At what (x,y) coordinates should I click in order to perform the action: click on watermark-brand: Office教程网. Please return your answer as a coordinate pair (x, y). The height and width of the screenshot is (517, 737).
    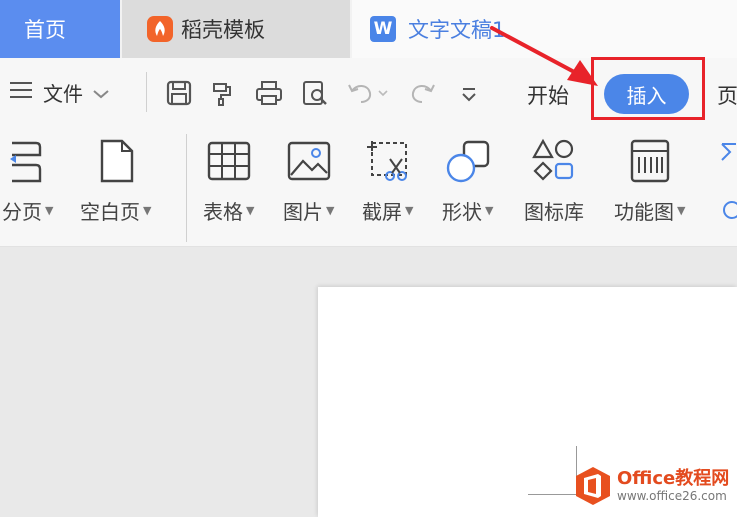
    Looking at the image, I should click on (673, 478).